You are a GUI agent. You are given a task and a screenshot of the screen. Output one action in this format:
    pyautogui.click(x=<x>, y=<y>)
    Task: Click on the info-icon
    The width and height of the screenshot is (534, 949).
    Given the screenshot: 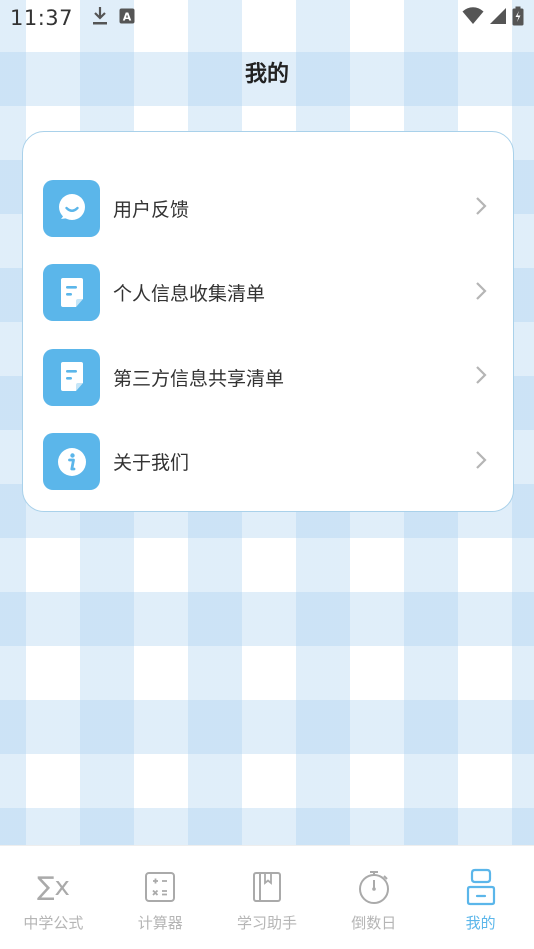 What is the action you would take?
    pyautogui.click(x=71, y=462)
    